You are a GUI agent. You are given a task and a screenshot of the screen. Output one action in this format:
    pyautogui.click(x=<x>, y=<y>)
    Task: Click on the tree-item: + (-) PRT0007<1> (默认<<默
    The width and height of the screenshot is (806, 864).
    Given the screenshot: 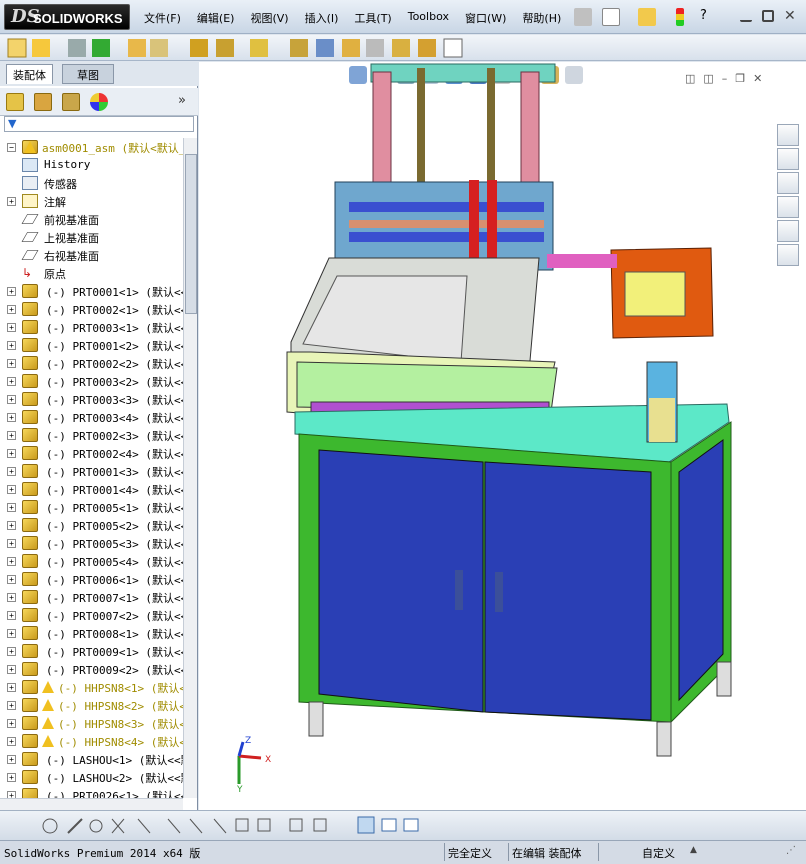 What is the action you would take?
    pyautogui.click(x=91, y=597)
    